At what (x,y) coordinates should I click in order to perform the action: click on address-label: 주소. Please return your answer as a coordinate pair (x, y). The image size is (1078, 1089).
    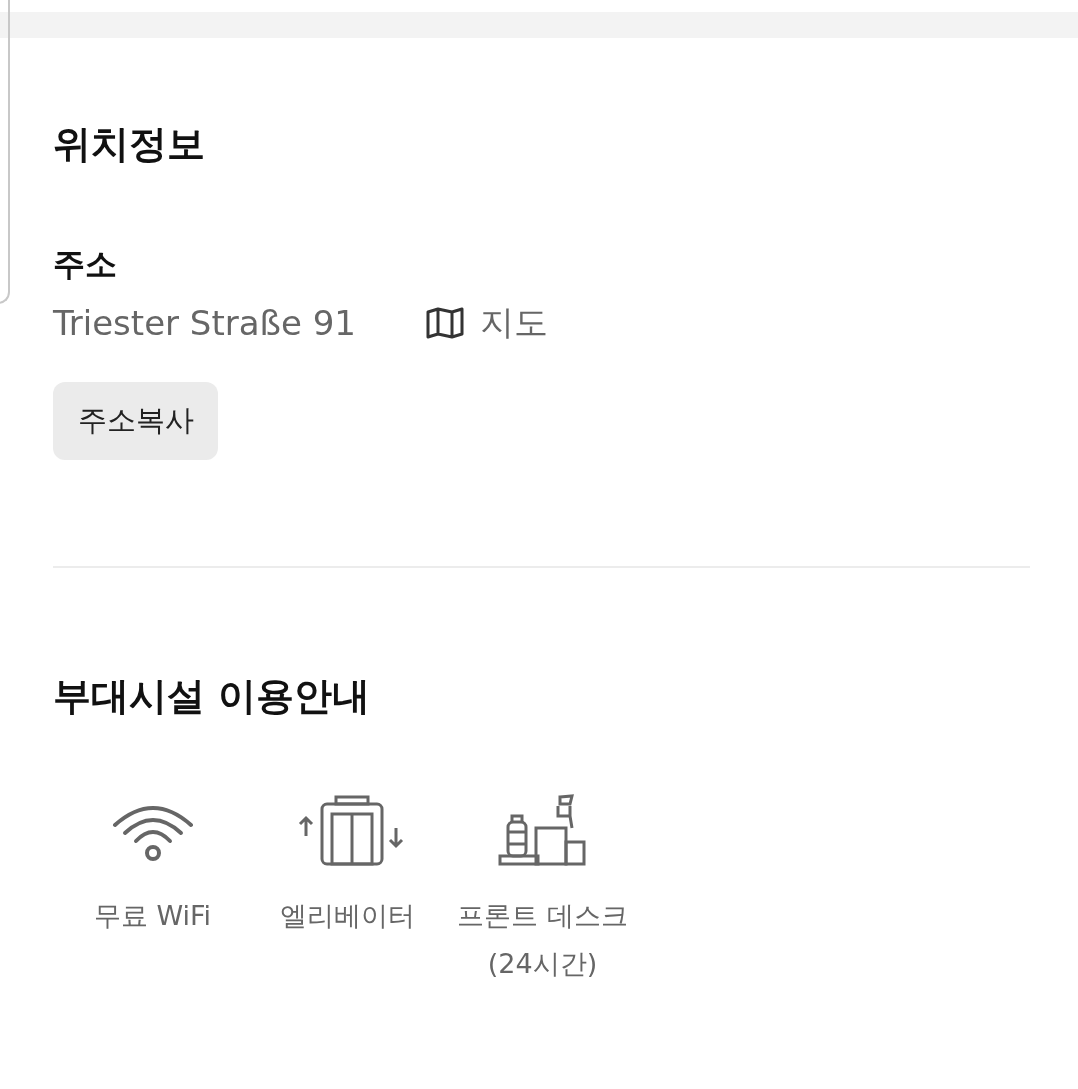
    Looking at the image, I should click on (85, 264).